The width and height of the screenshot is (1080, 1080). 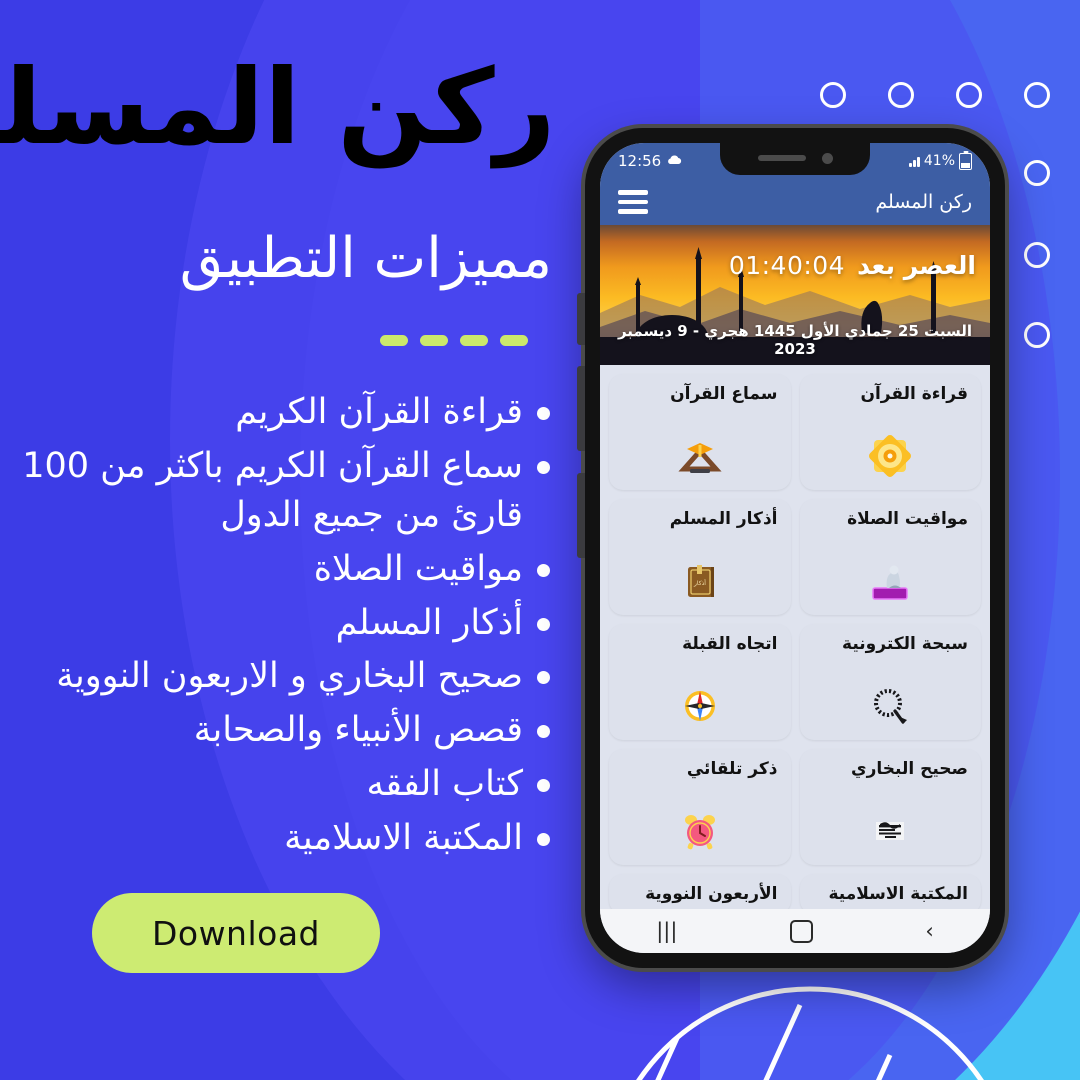 What do you see at coordinates (781, 158) in the screenshot?
I see `earpiece-speaker` at bounding box center [781, 158].